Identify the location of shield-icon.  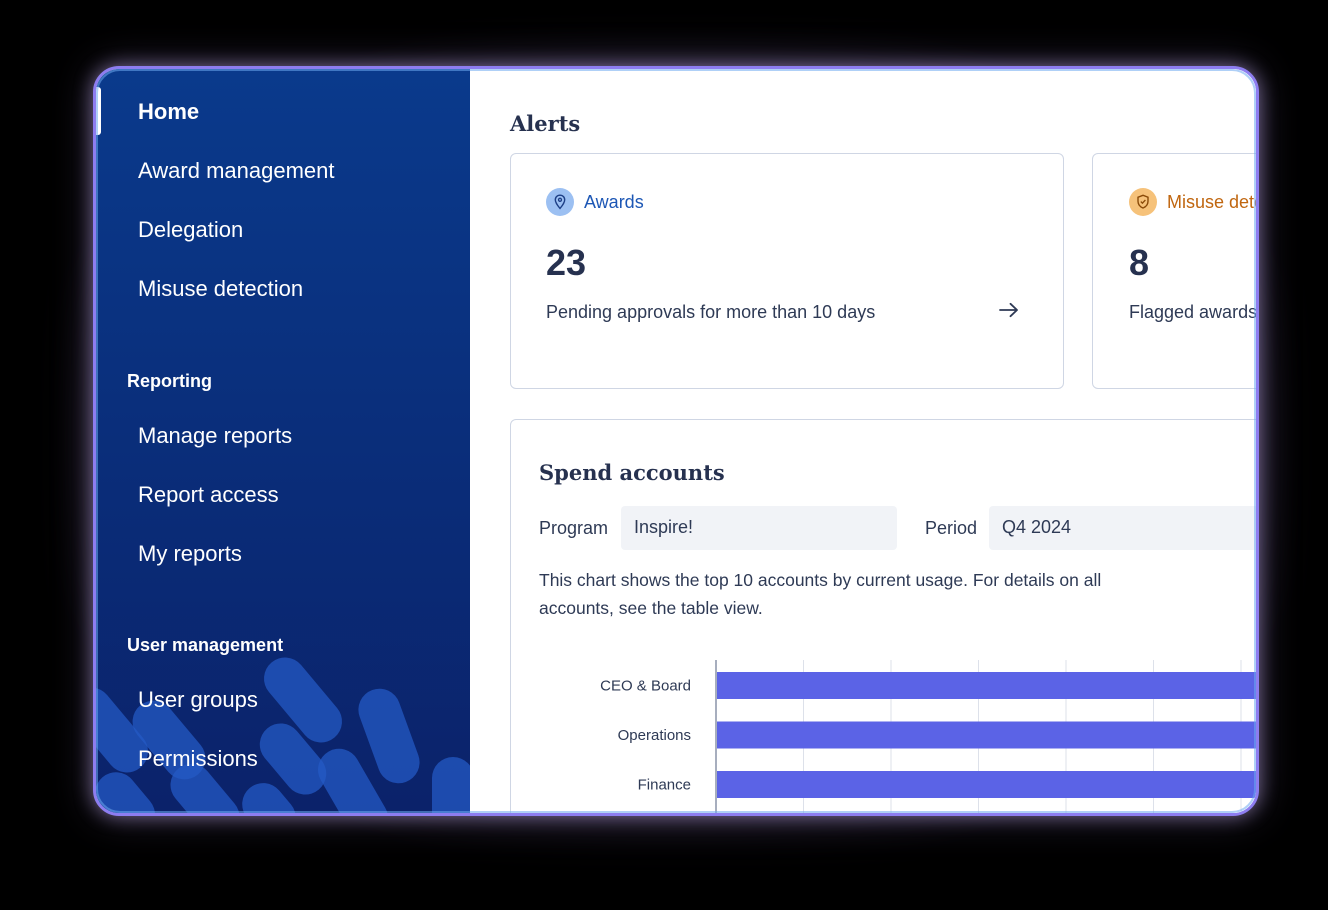
(1143, 202).